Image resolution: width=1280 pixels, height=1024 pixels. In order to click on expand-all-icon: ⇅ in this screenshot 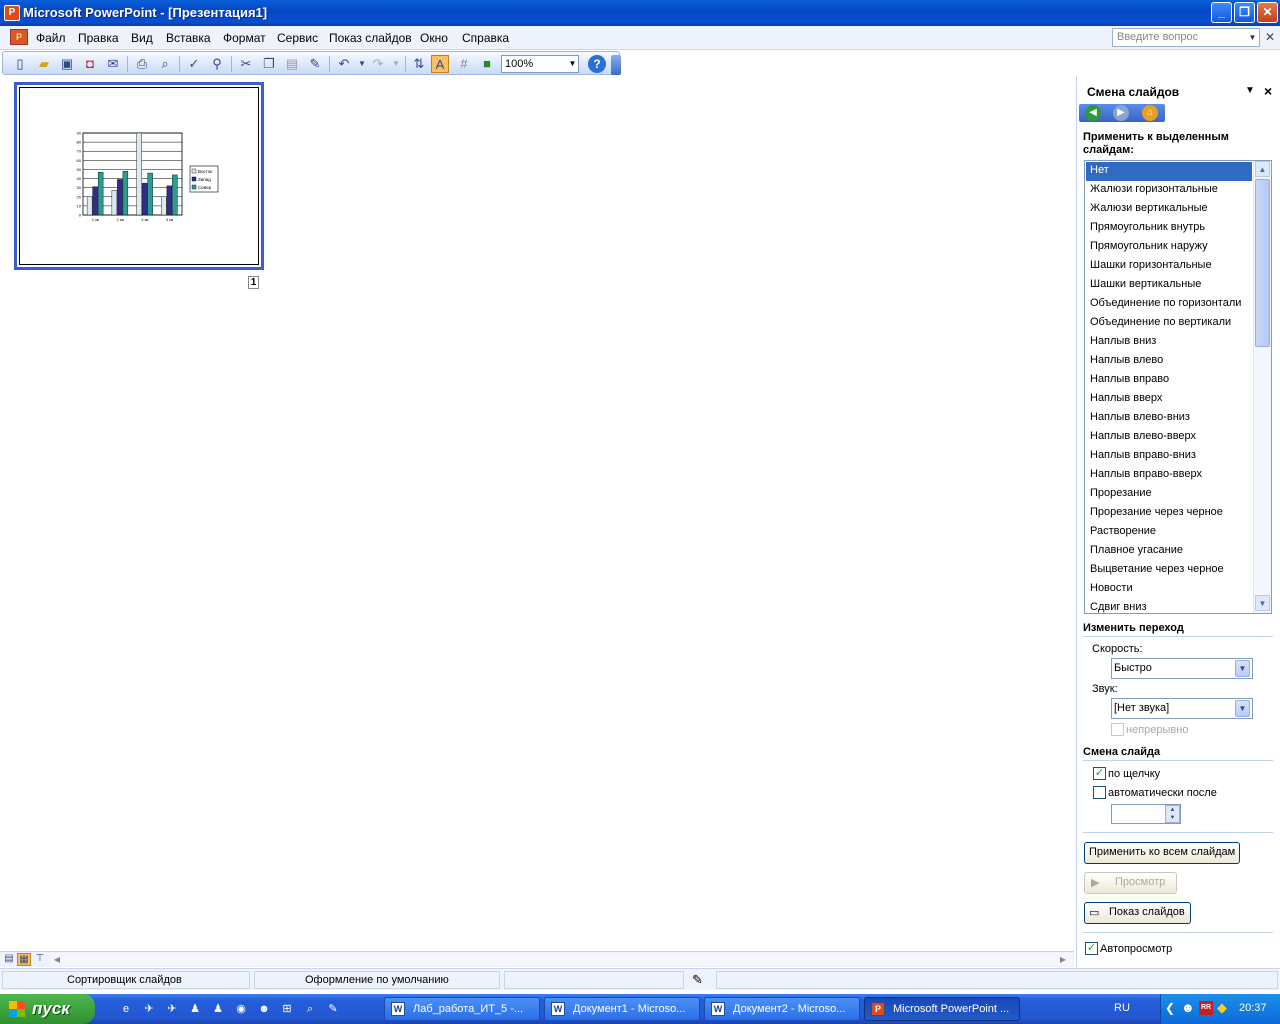, I will do `click(419, 64)`.